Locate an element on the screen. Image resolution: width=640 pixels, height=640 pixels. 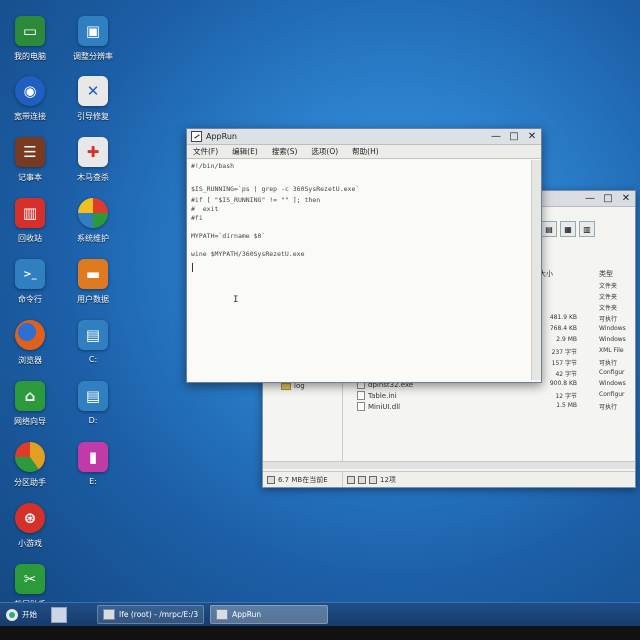
desktop-icon-label: 我的电脑 is located at coordinates (30, 56).